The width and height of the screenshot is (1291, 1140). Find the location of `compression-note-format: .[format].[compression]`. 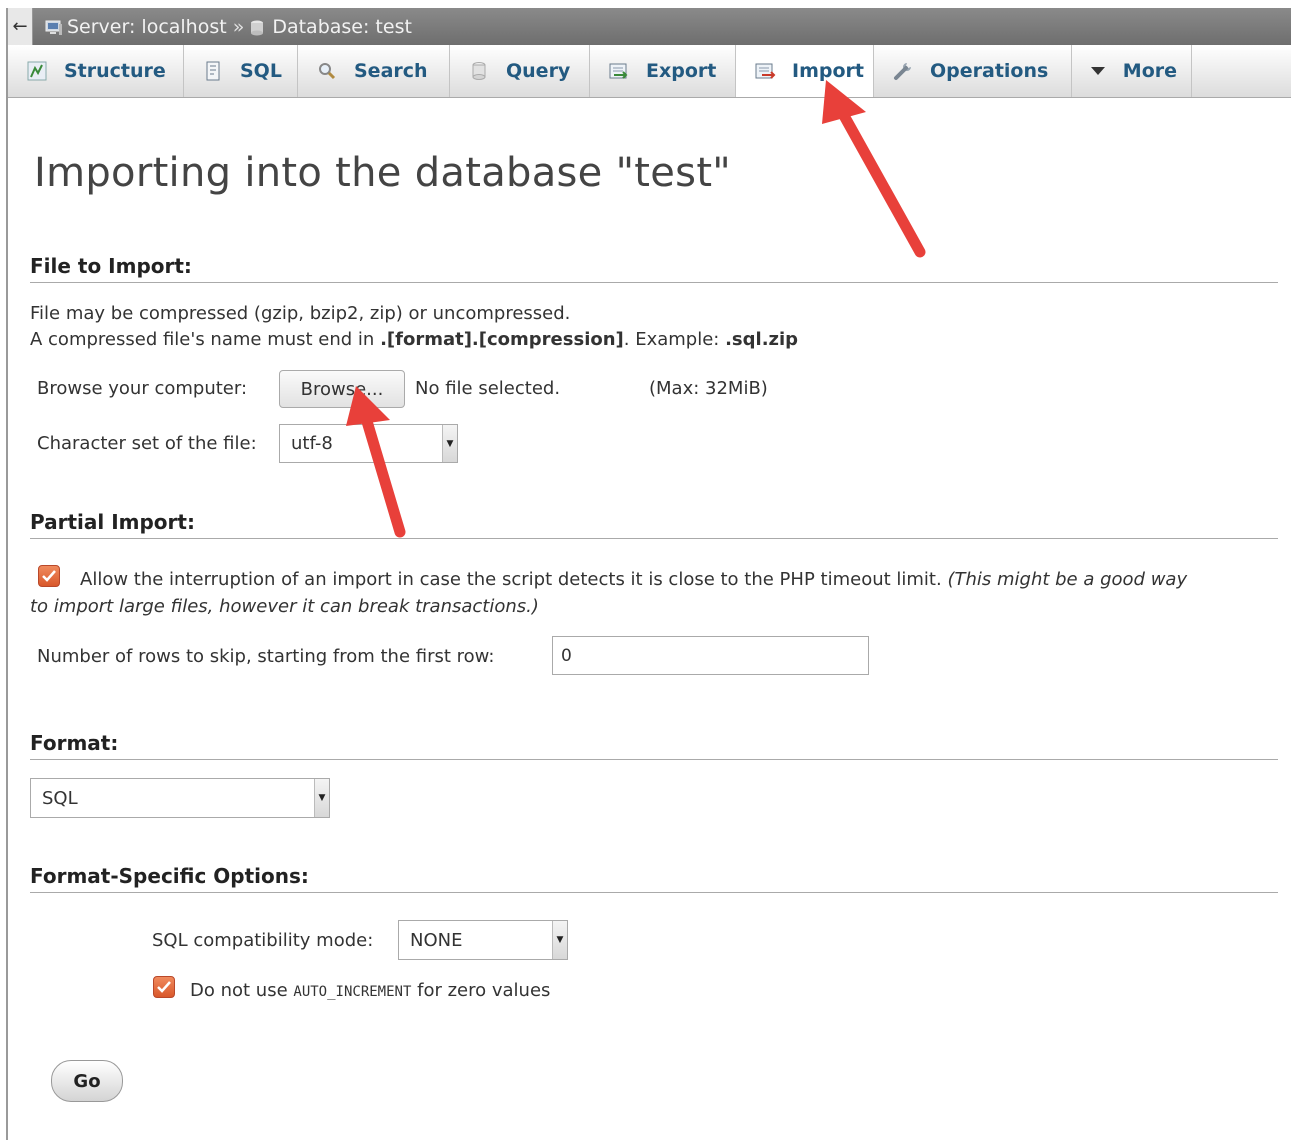

compression-note-format: .[format].[compression] is located at coordinates (502, 339).